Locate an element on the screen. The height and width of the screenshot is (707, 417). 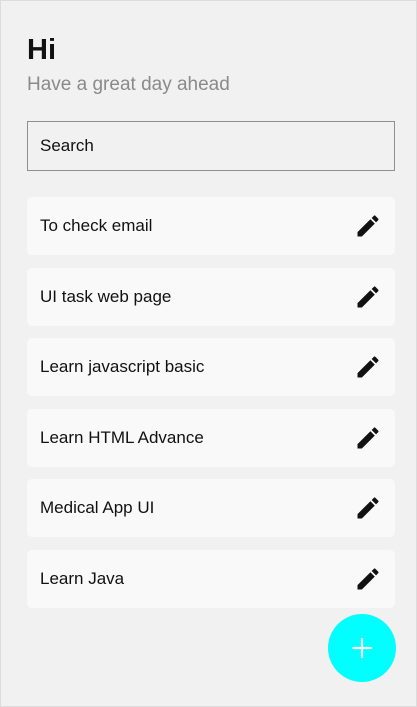
add-task-button is located at coordinates (362, 648).